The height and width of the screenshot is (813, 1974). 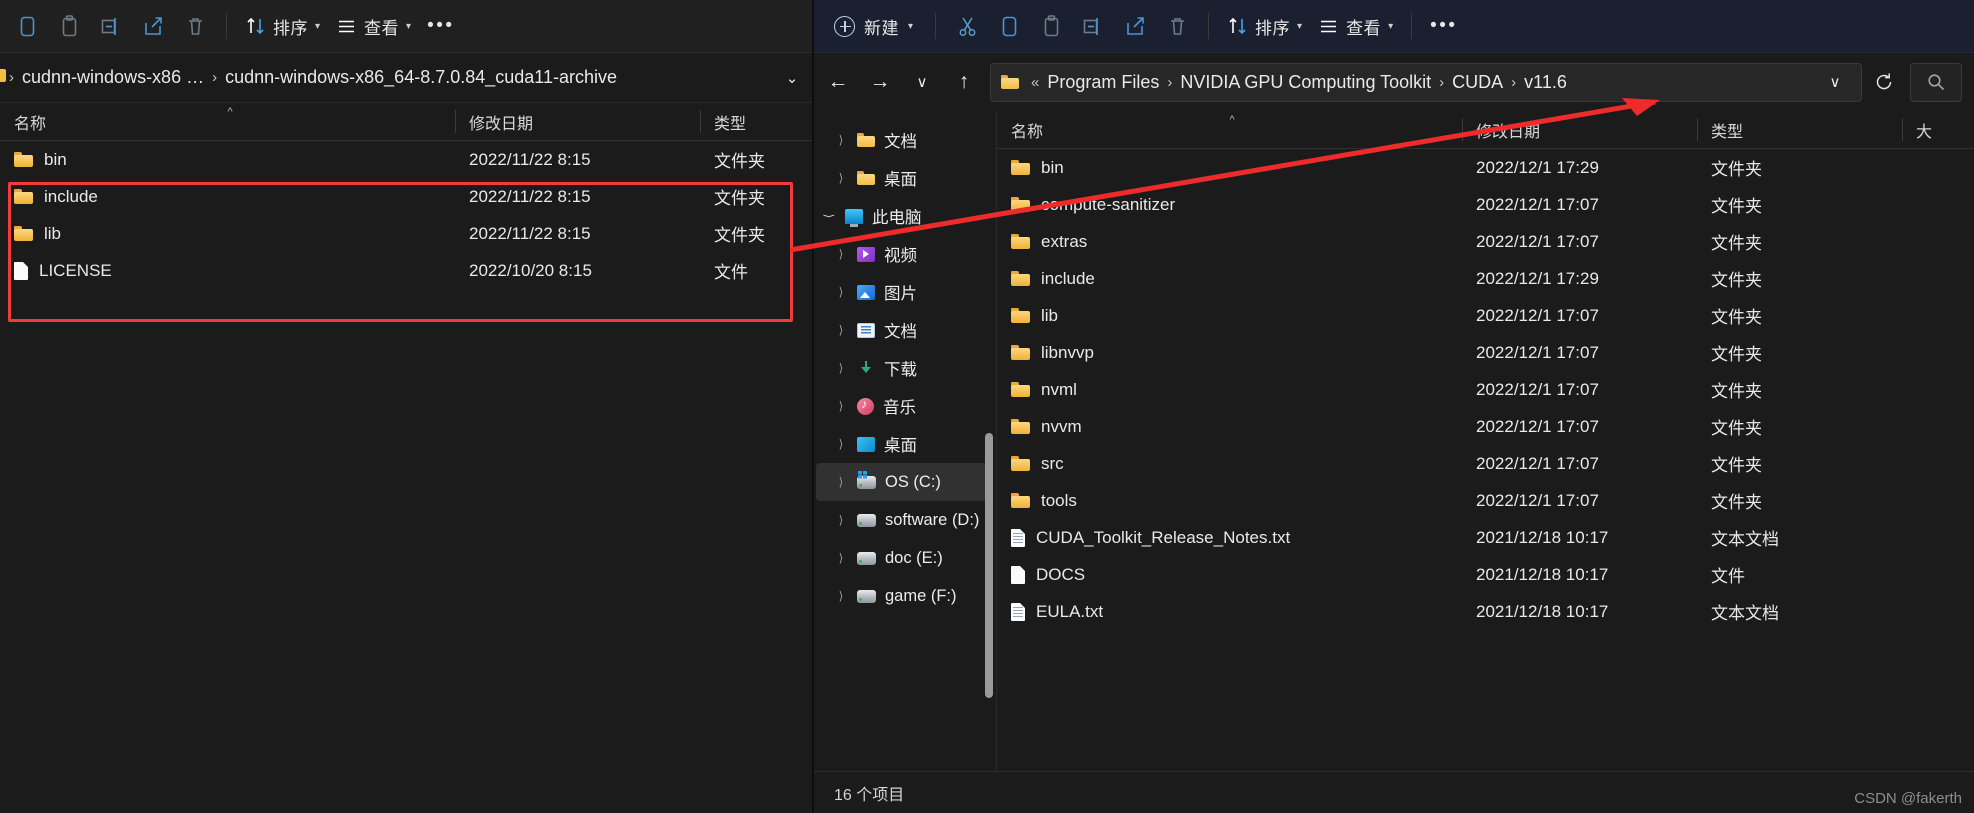 I want to click on table-row: lib 2022/12/1 17:07 文件夹, so click(x=1485, y=315).